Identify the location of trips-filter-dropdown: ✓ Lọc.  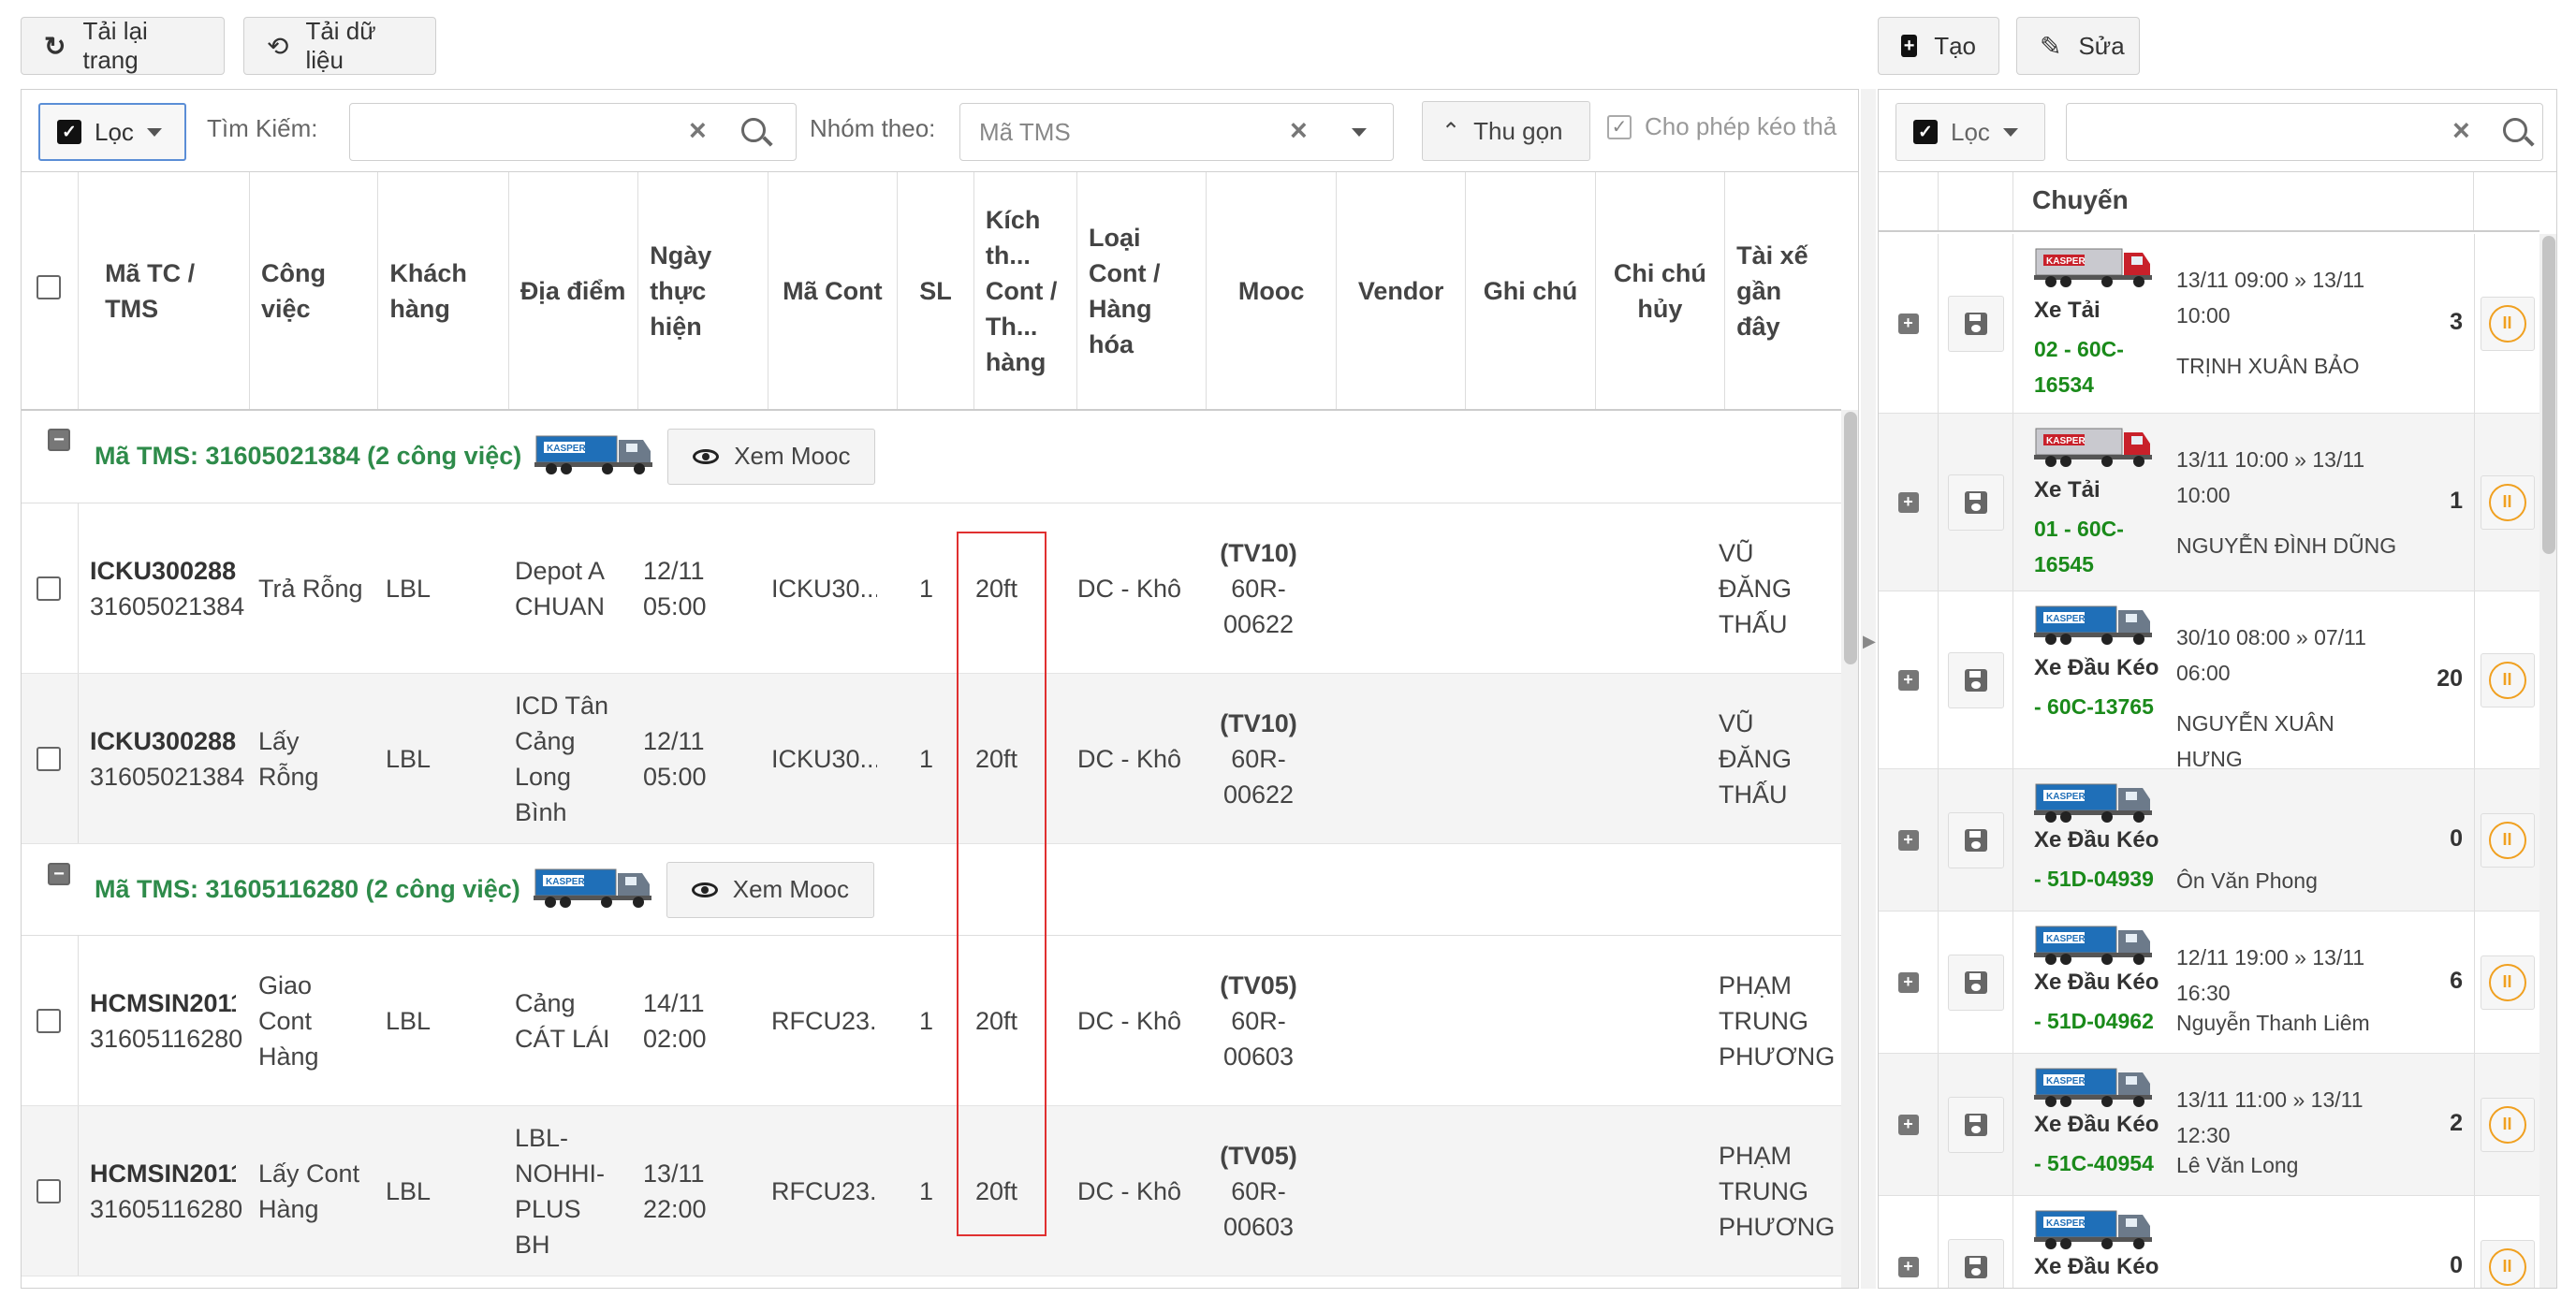
(1970, 132).